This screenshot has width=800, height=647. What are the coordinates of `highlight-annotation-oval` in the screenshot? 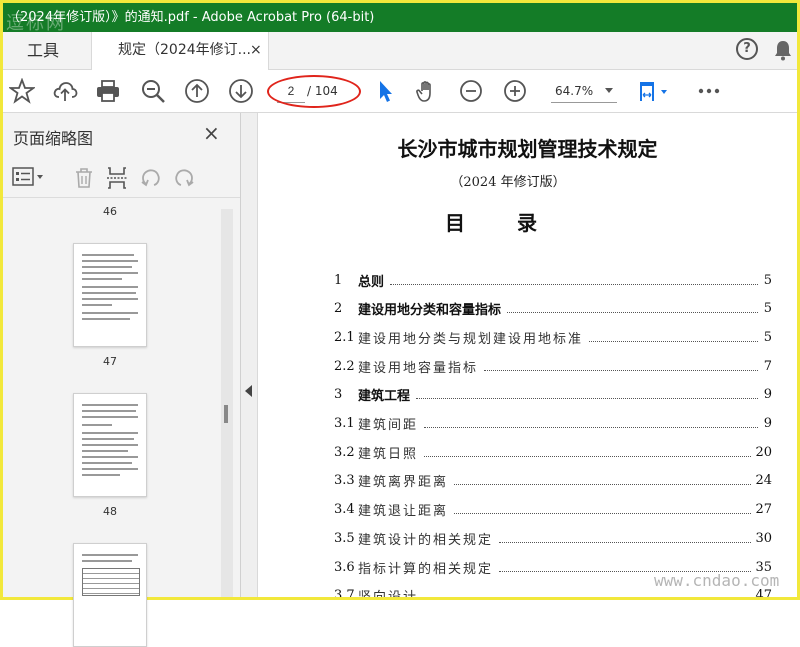 It's located at (314, 91).